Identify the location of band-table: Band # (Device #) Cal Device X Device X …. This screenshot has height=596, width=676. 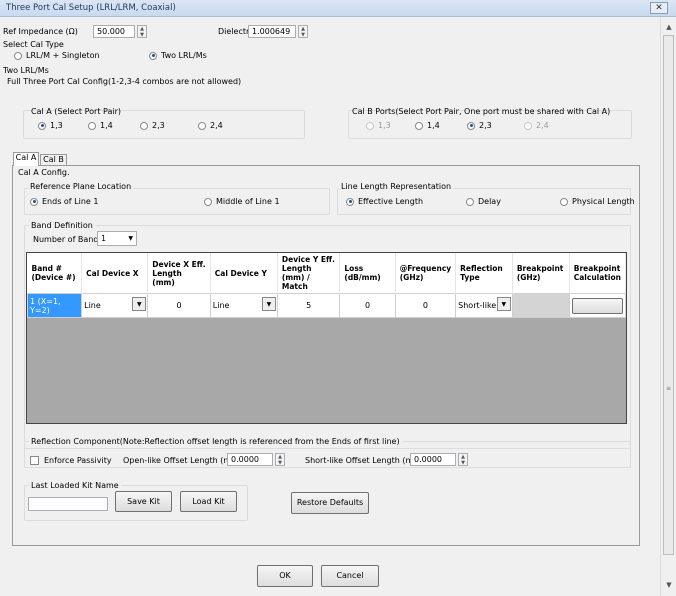
(326, 285).